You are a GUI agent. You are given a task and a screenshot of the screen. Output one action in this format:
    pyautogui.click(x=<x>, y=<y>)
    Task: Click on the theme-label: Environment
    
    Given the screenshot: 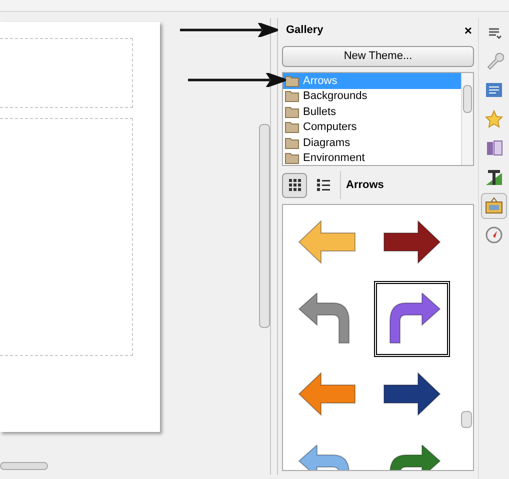 What is the action you would take?
    pyautogui.click(x=334, y=158)
    